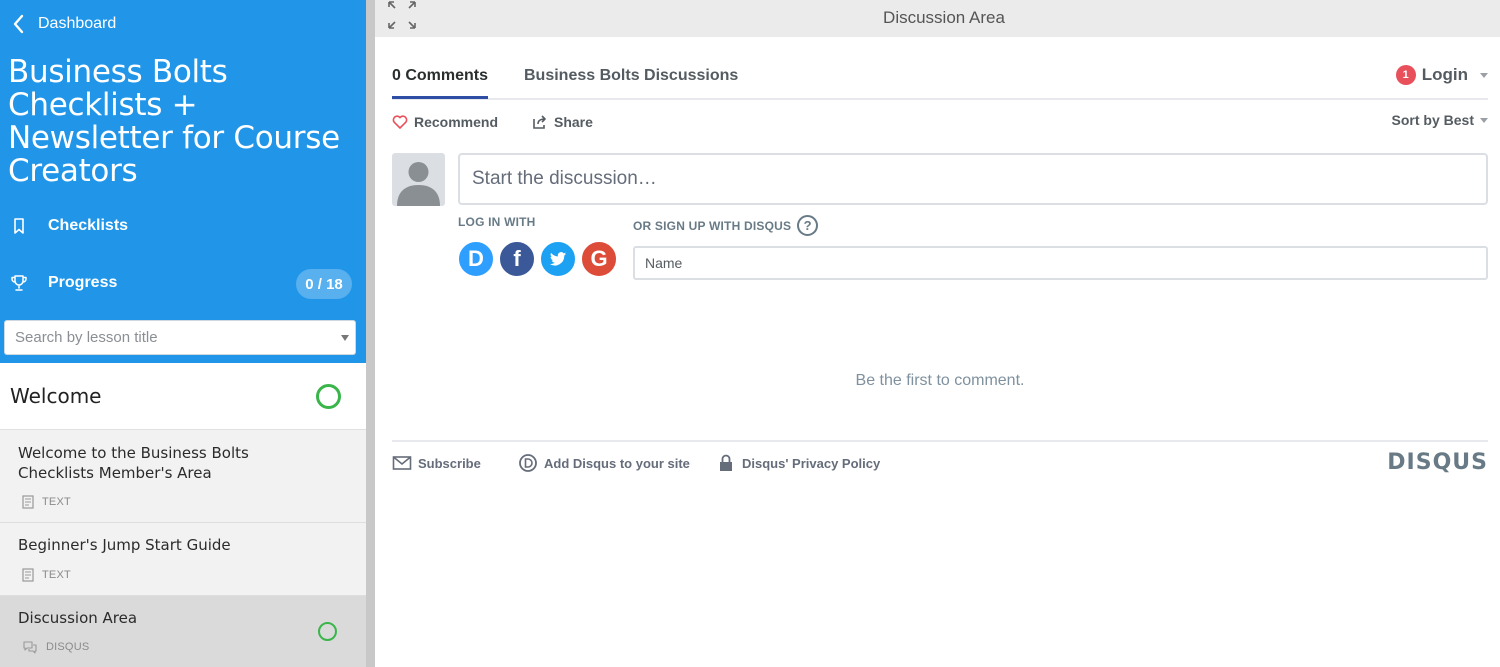 The height and width of the screenshot is (667, 1500). I want to click on lesson-title: Beginner's Jump Start Guide, so click(124, 545).